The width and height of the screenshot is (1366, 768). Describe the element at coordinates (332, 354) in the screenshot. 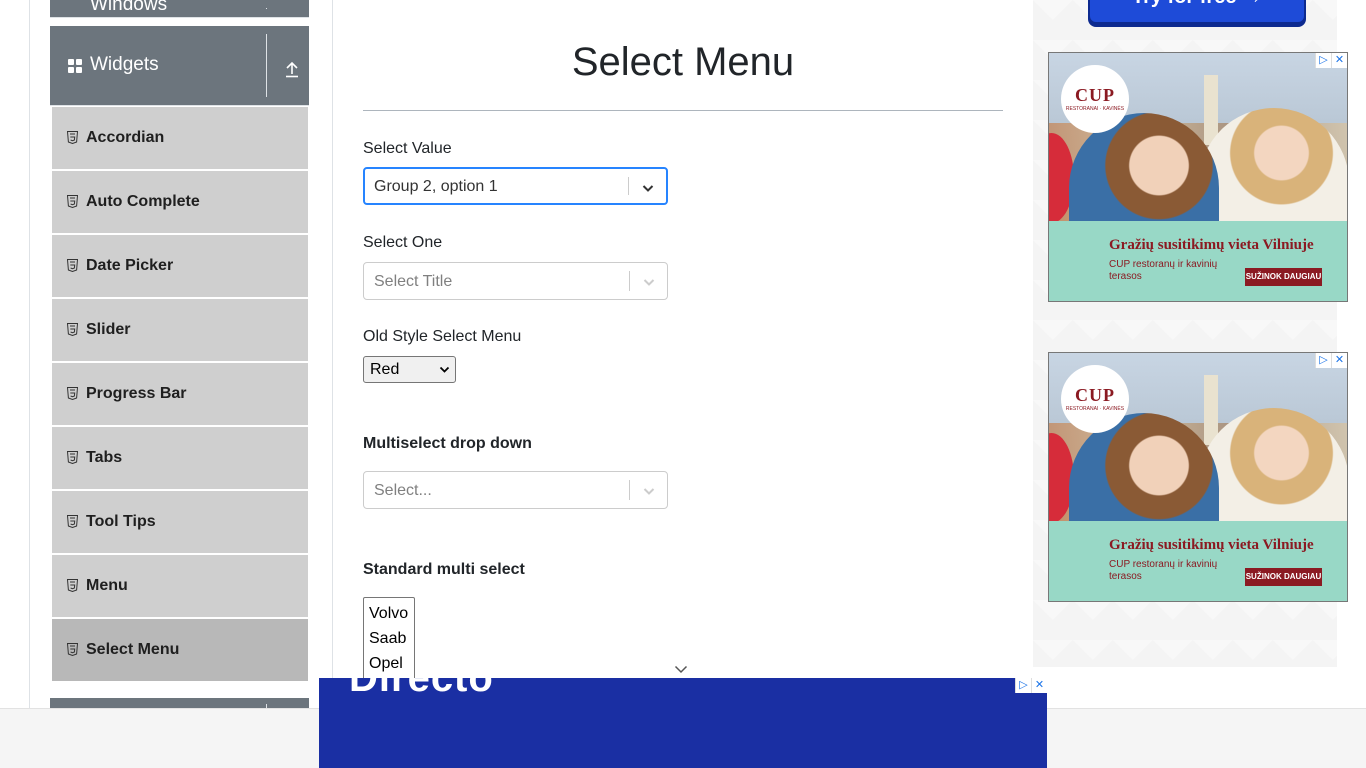

I see `content-border` at that location.